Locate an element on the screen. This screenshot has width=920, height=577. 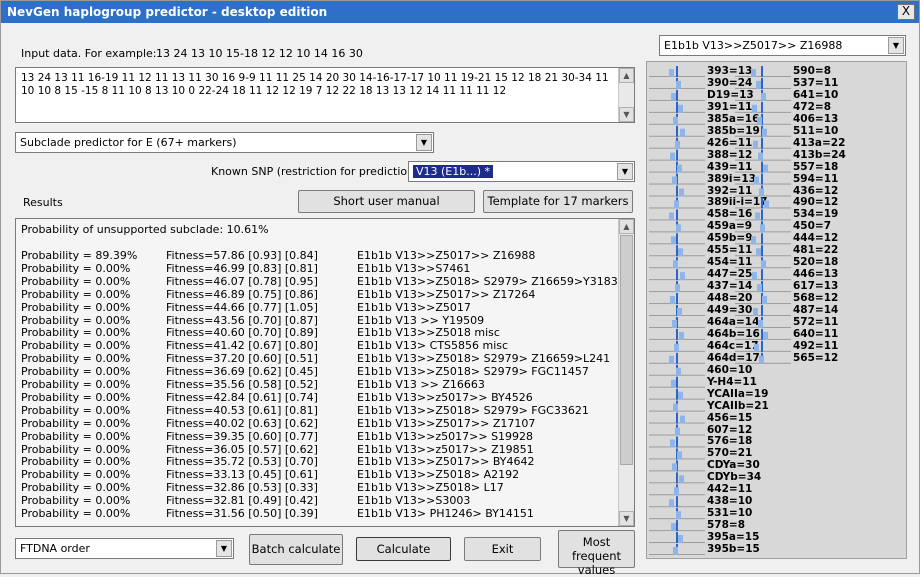
marker-value: D19=13 is located at coordinates (730, 94).